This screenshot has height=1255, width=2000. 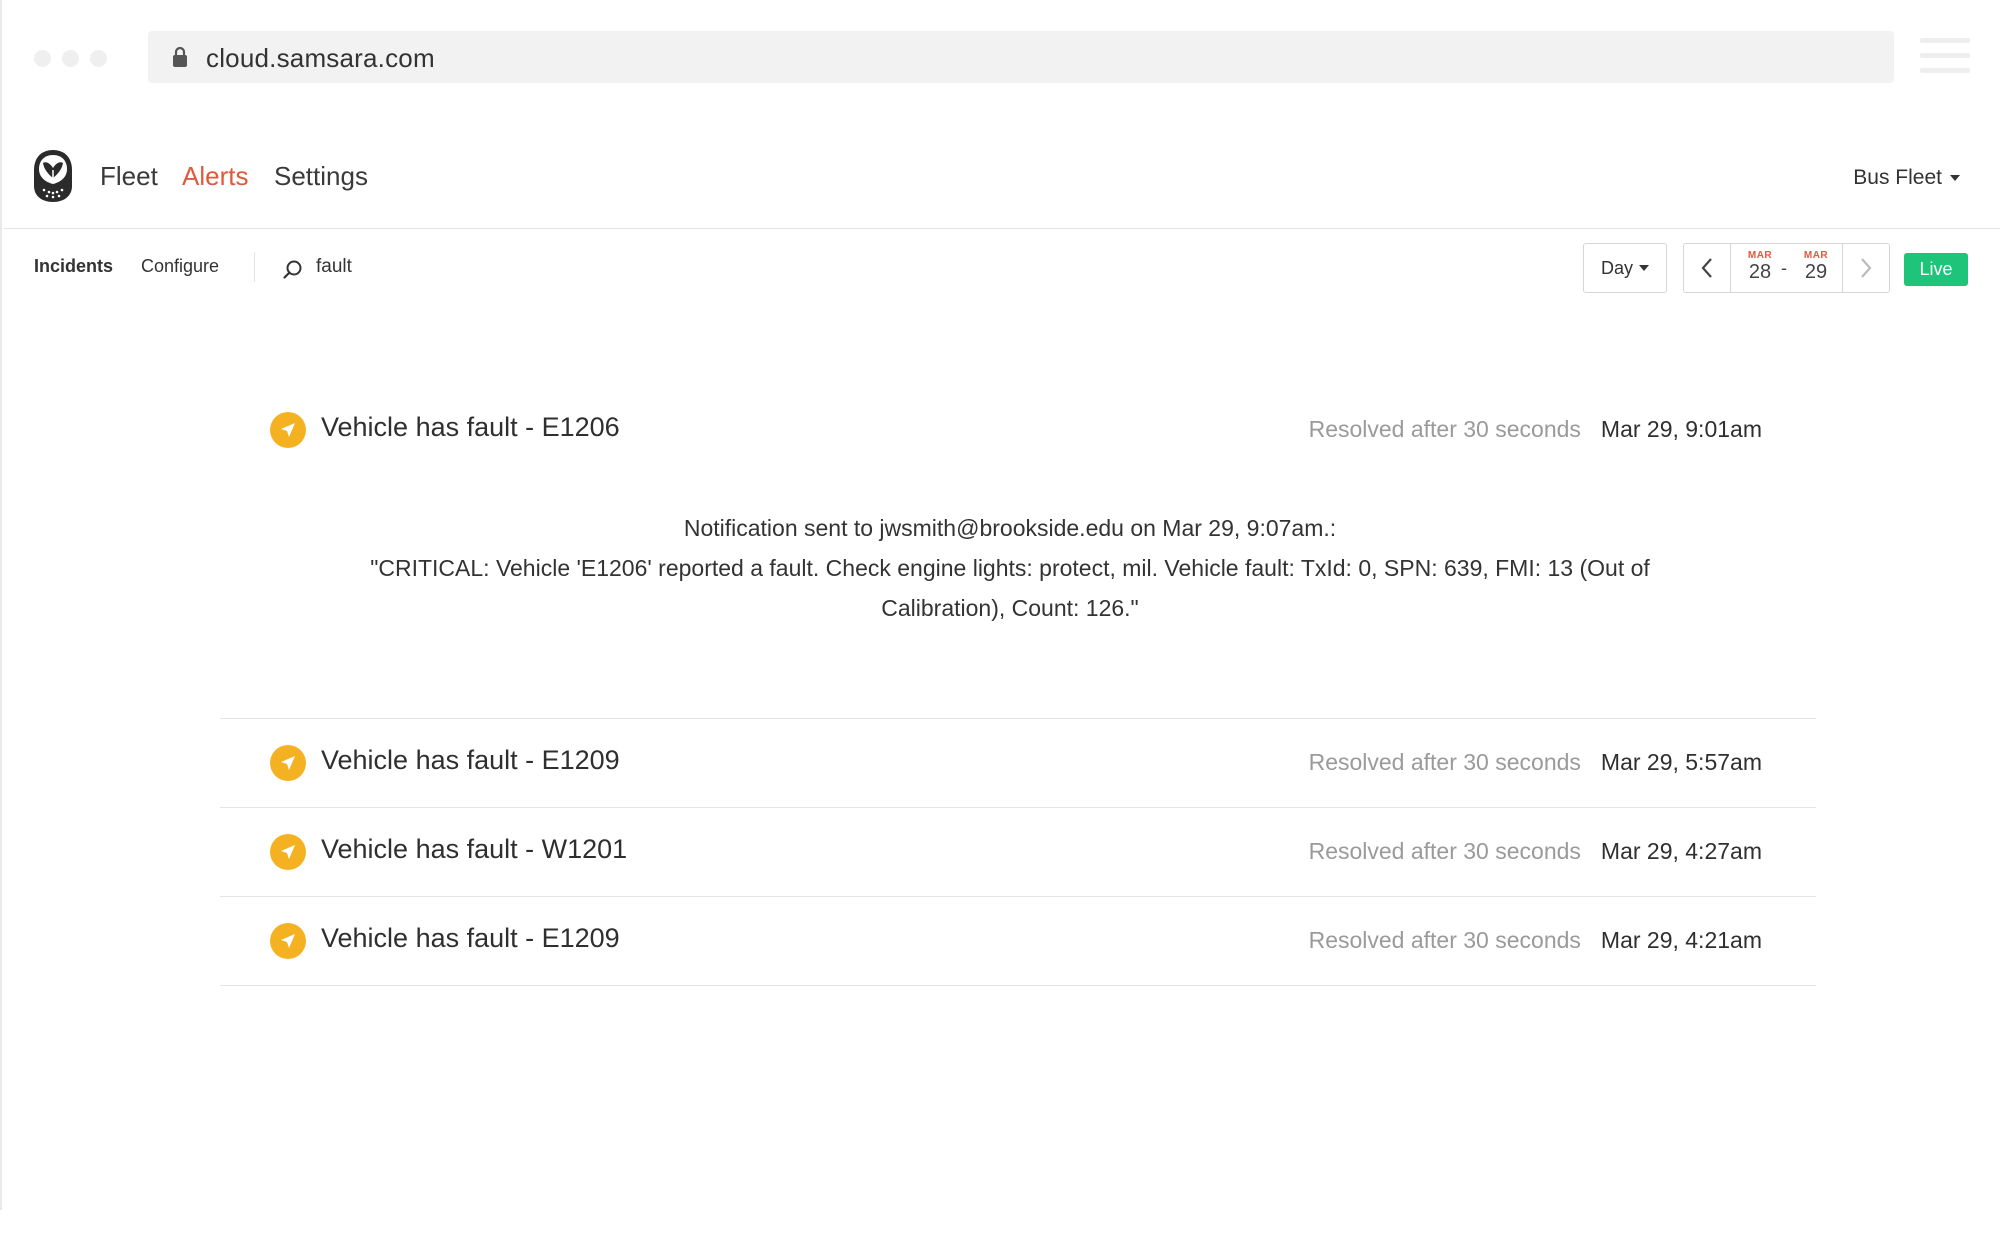 What do you see at coordinates (98, 58) in the screenshot?
I see `window-maximize-button` at bounding box center [98, 58].